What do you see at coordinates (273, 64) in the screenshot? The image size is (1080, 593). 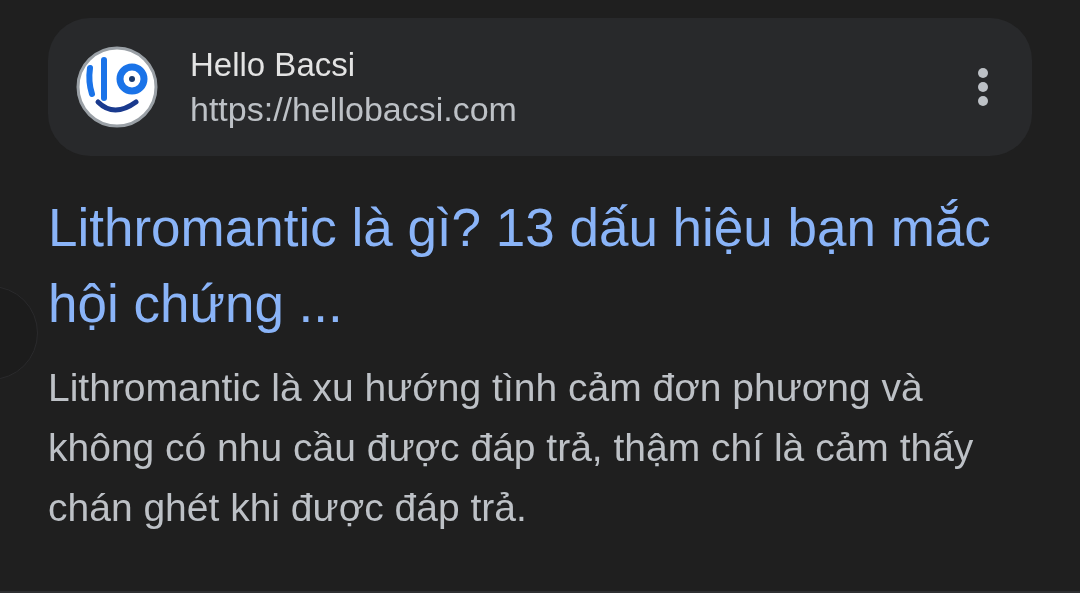 I see `site-name: Hello Bacsi` at bounding box center [273, 64].